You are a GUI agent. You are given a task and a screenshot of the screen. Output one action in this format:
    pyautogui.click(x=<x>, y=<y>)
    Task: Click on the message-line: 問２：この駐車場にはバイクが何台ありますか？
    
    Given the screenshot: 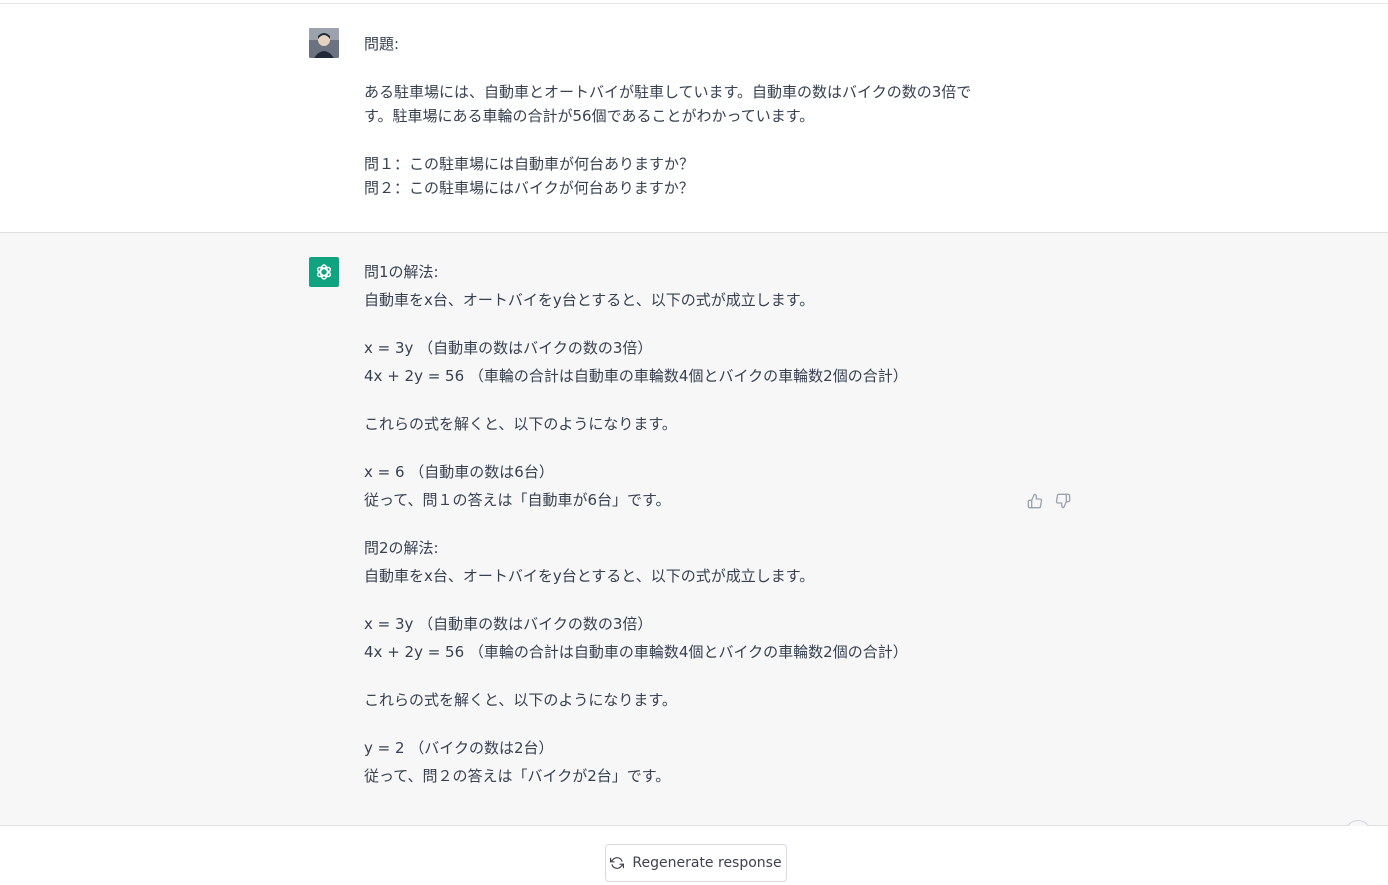 What is the action you would take?
    pyautogui.click(x=529, y=188)
    